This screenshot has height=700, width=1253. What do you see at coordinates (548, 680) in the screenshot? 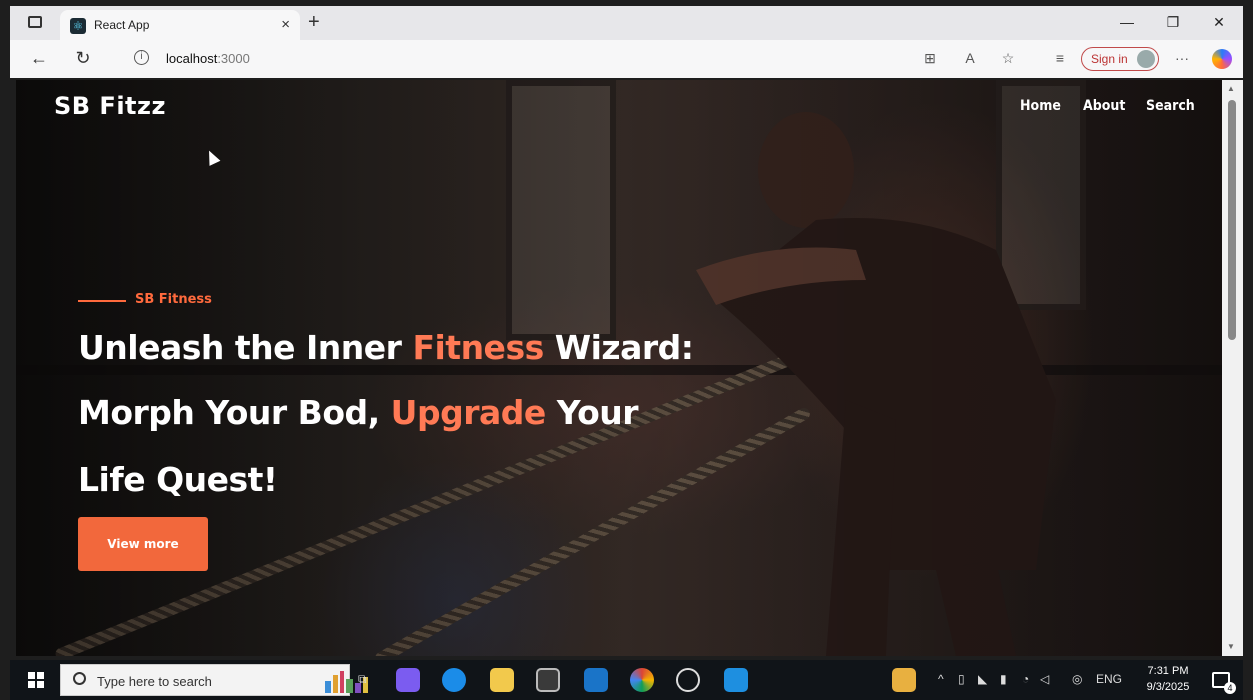
I see `store-icon` at bounding box center [548, 680].